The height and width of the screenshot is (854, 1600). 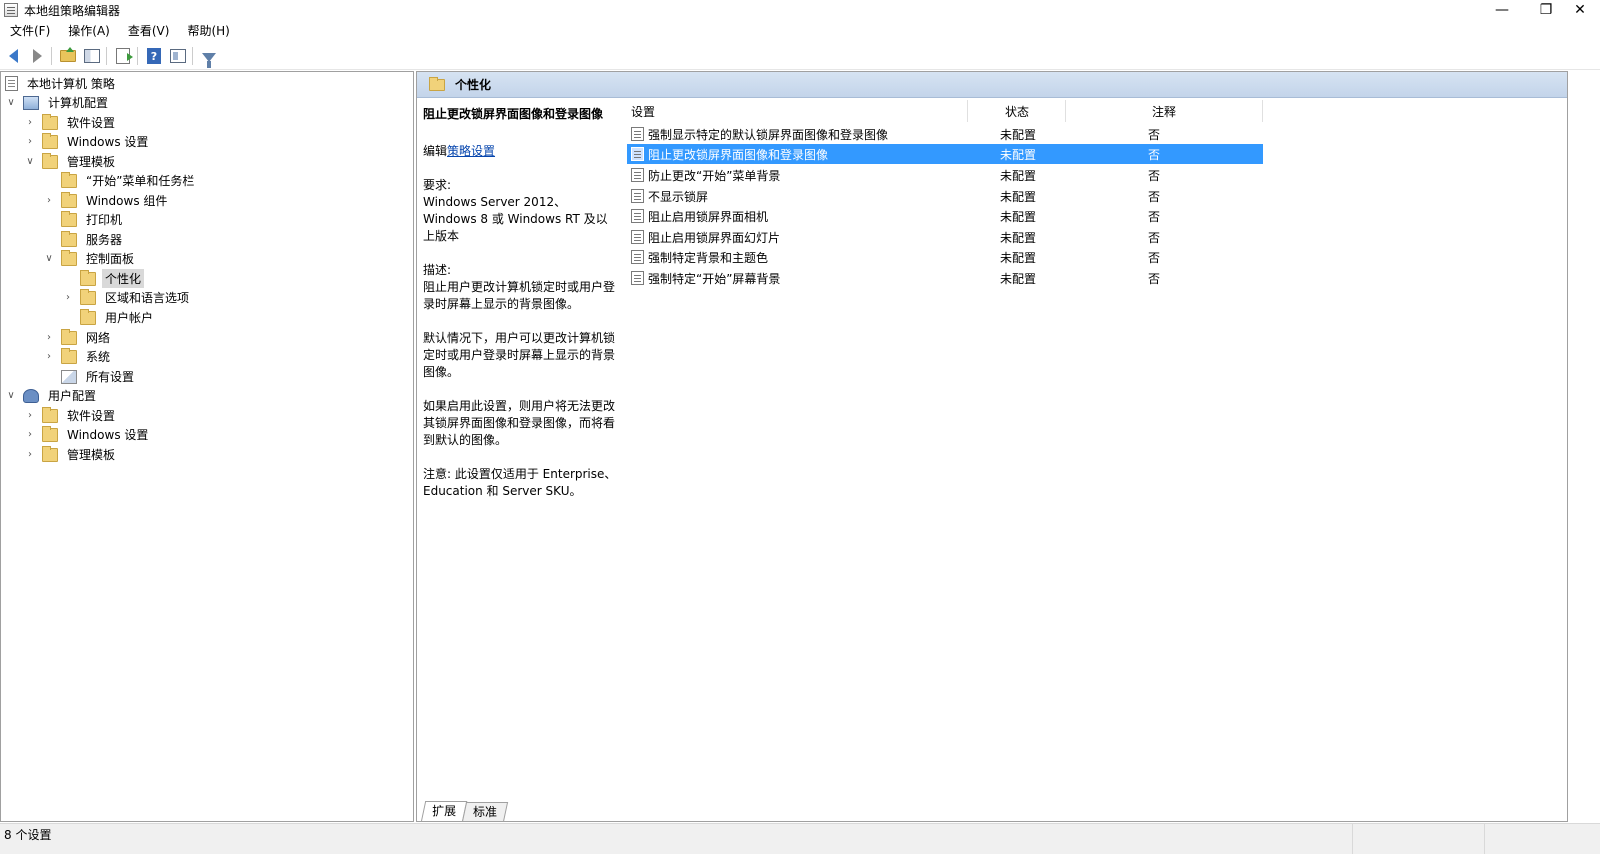 I want to click on column-header-state: 状态, so click(x=1035, y=111).